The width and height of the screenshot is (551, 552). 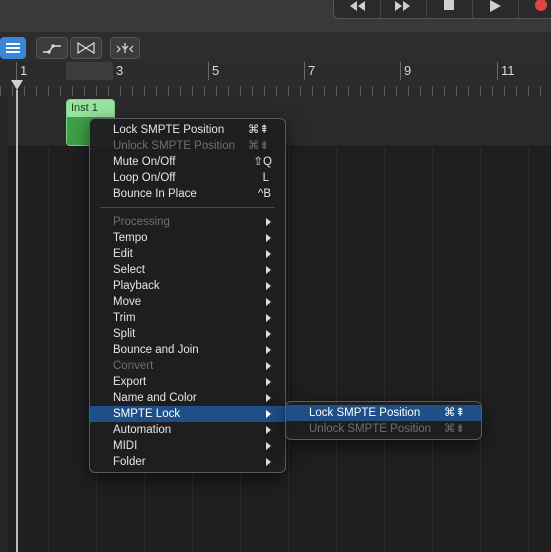 I want to click on catch-icon, so click(x=125, y=48).